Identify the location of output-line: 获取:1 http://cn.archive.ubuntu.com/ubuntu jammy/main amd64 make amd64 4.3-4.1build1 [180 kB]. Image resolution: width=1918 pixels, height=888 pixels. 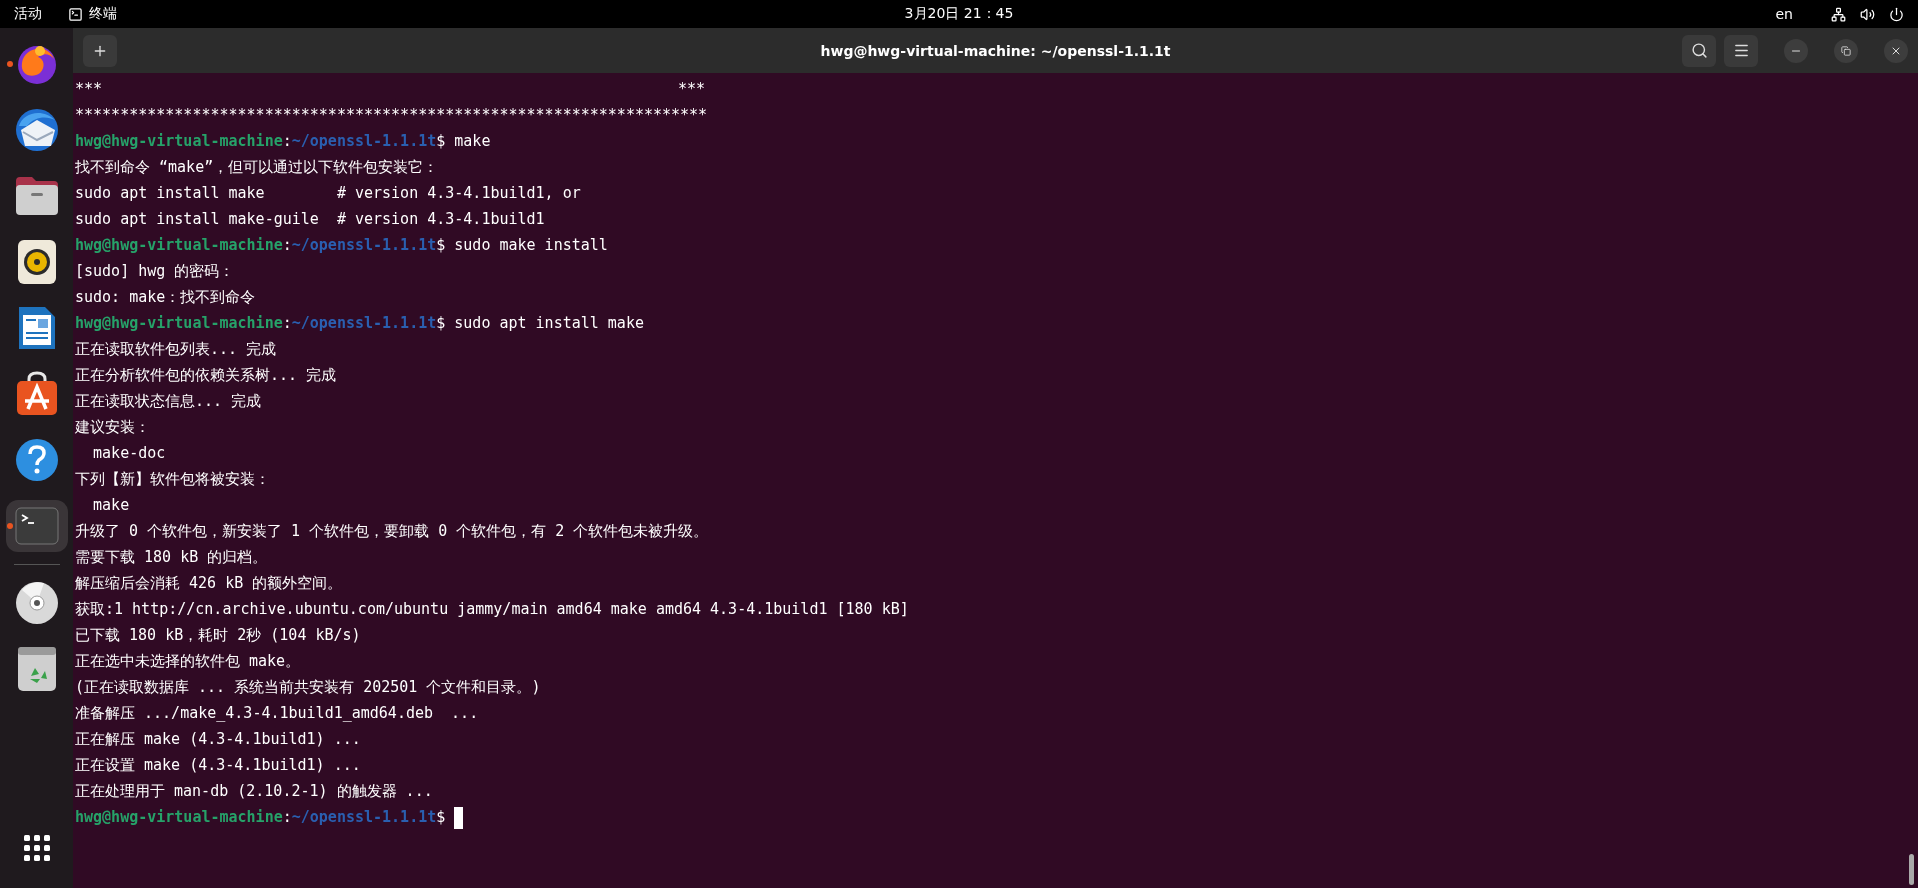
(492, 609).